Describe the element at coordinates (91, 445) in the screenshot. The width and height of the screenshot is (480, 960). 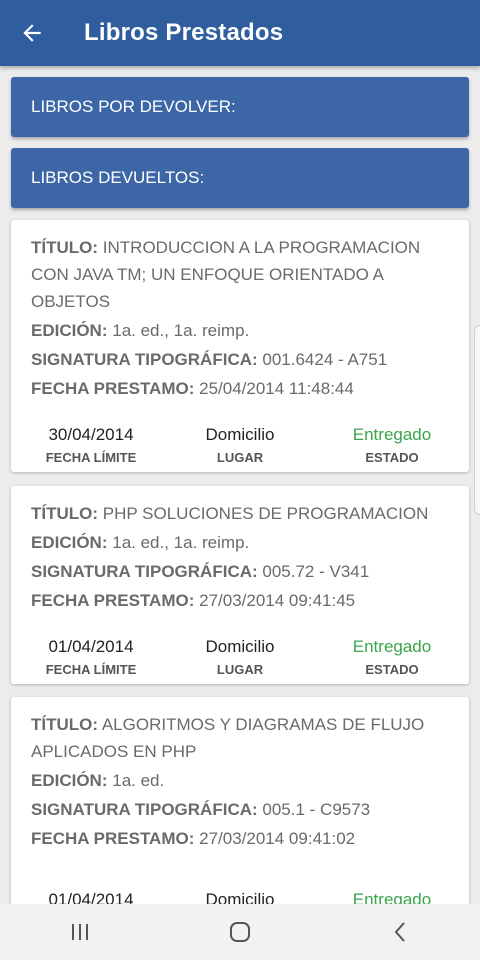
I see `due-date: 30/04/2014 FECHA LÍMITE` at that location.